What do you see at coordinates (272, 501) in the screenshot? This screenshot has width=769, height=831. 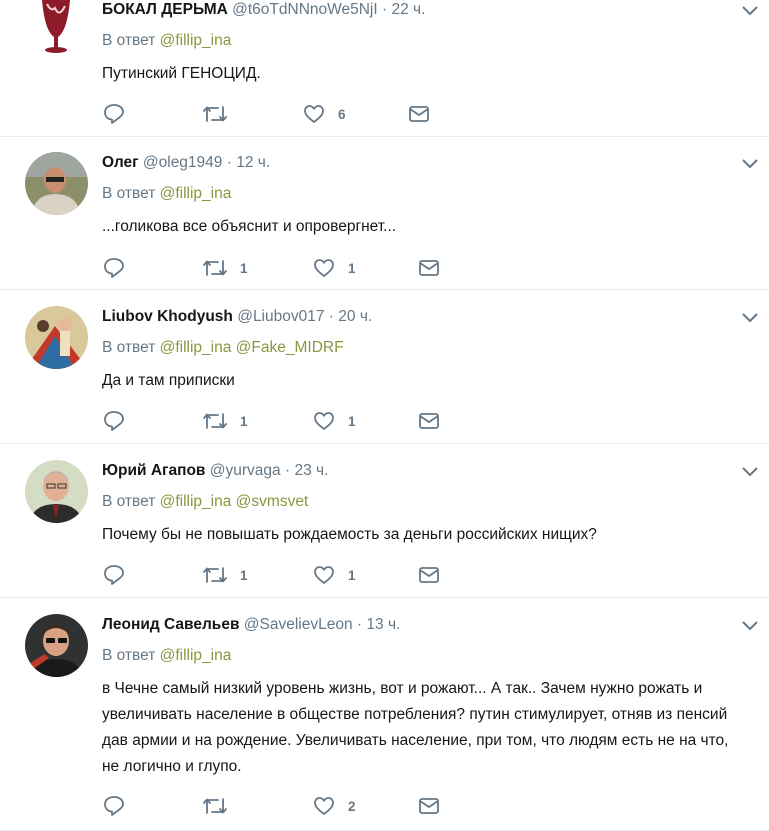 I see `reply-mention-link: @svmsvet` at bounding box center [272, 501].